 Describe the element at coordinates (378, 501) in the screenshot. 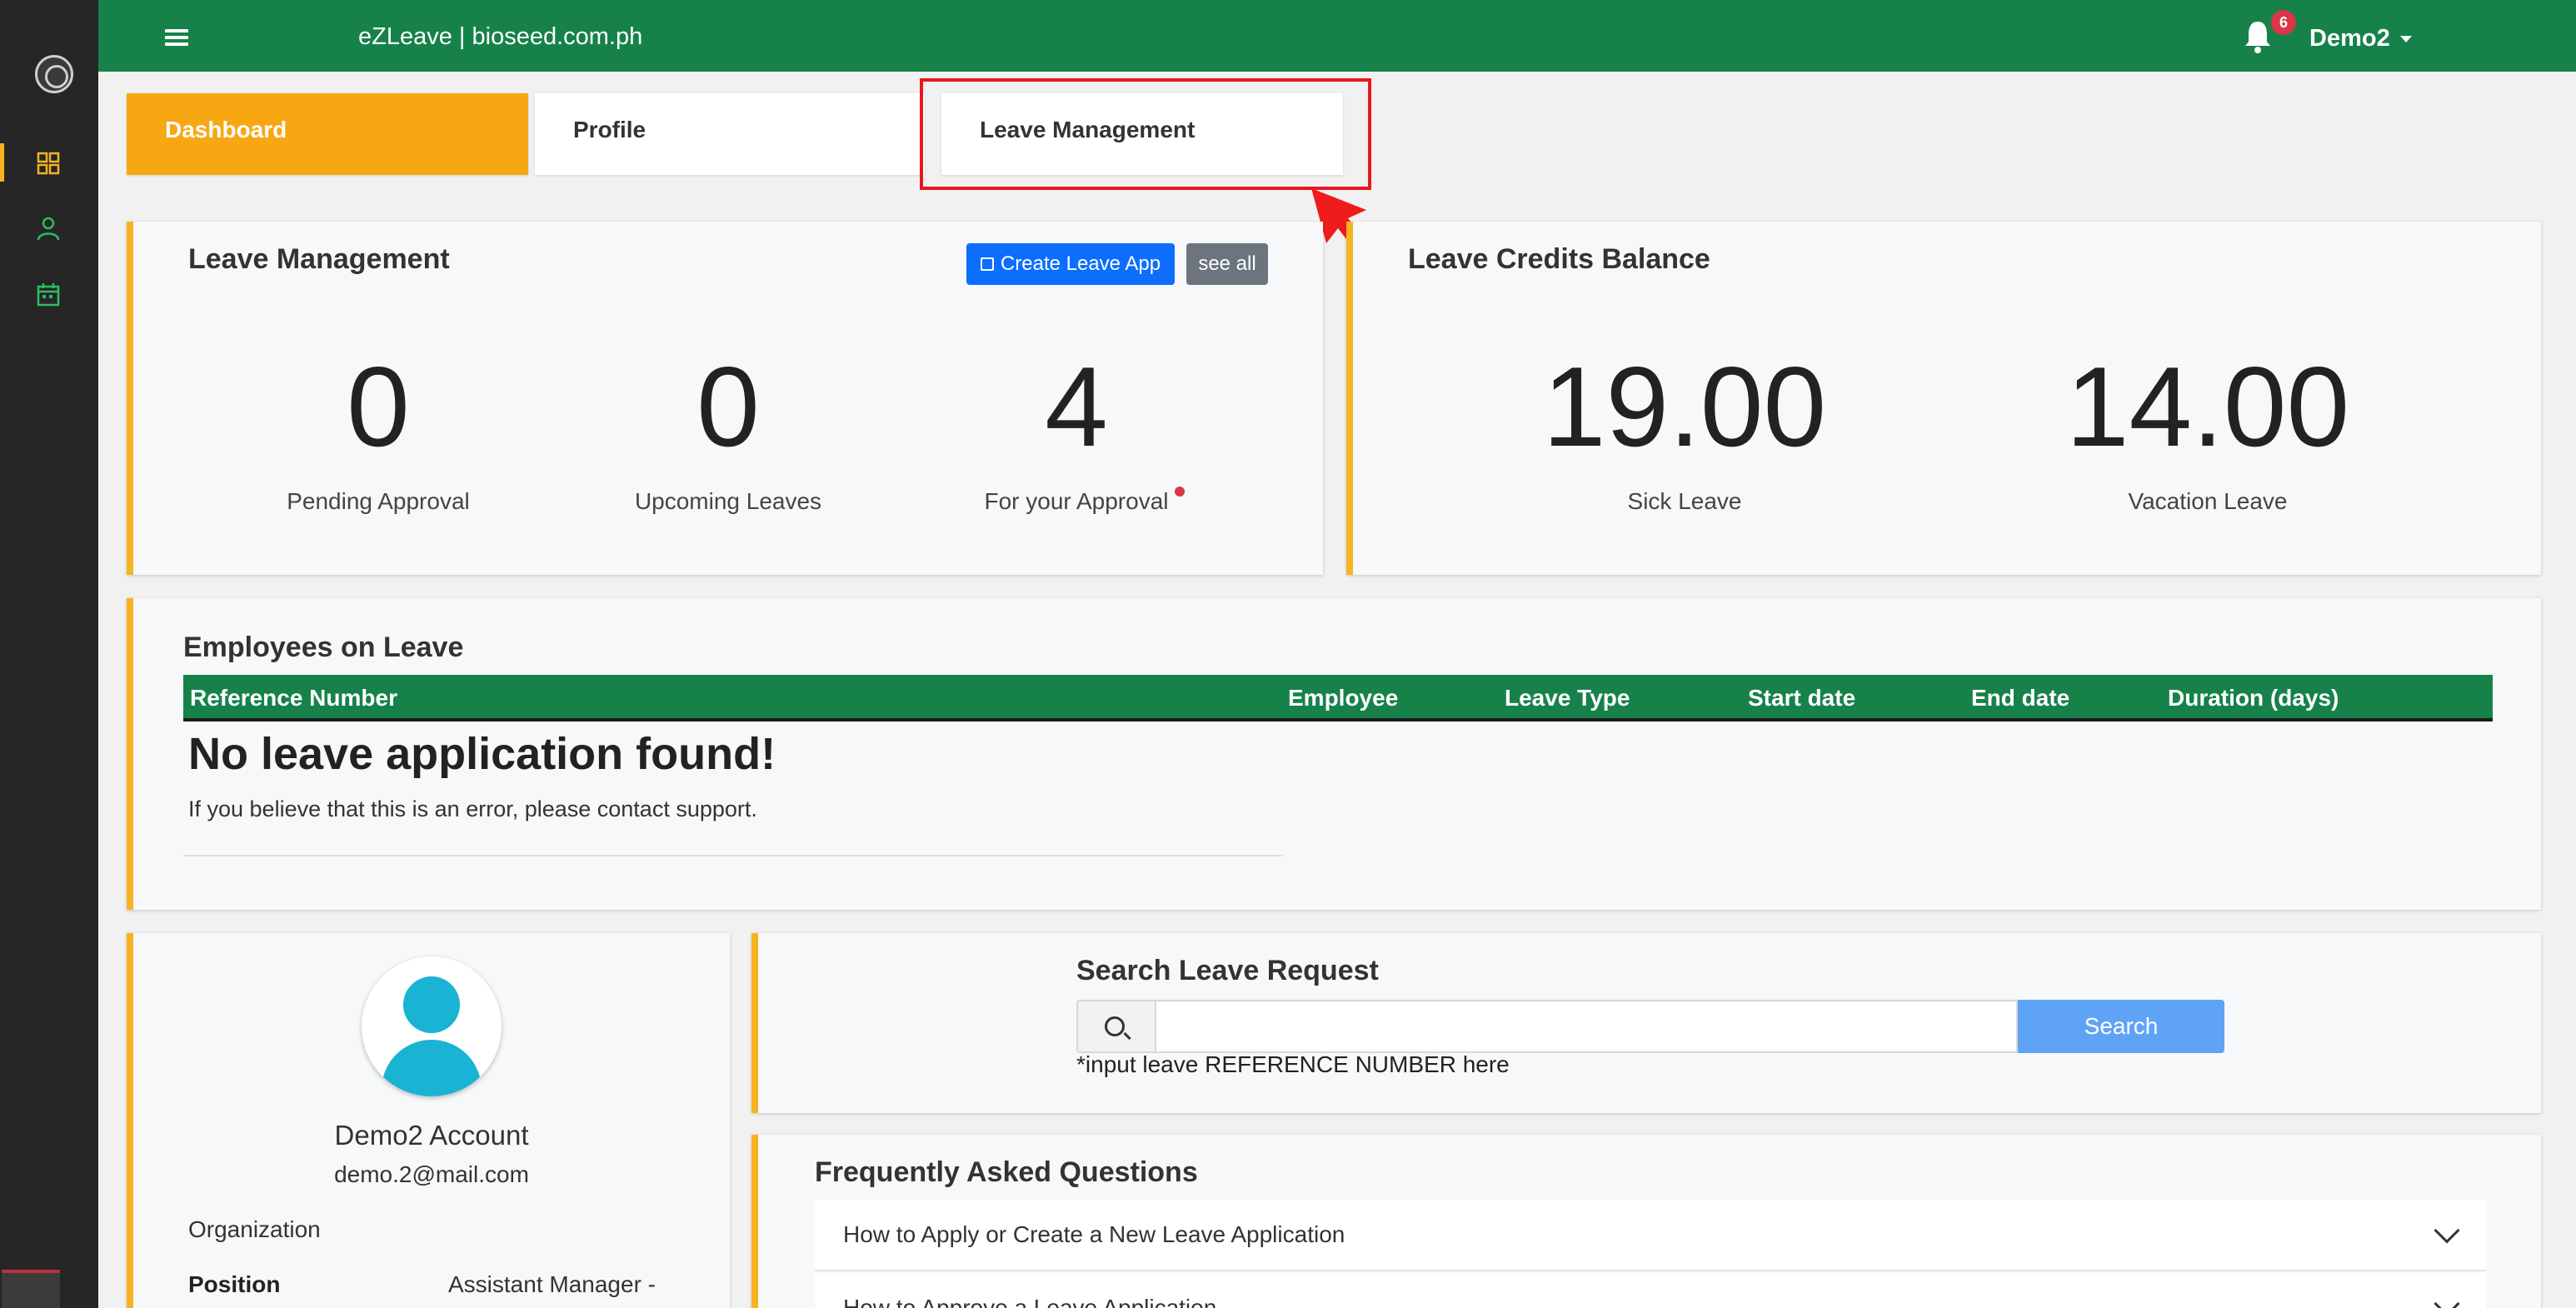

I see `pending-approval-label: Pending Approval` at that location.